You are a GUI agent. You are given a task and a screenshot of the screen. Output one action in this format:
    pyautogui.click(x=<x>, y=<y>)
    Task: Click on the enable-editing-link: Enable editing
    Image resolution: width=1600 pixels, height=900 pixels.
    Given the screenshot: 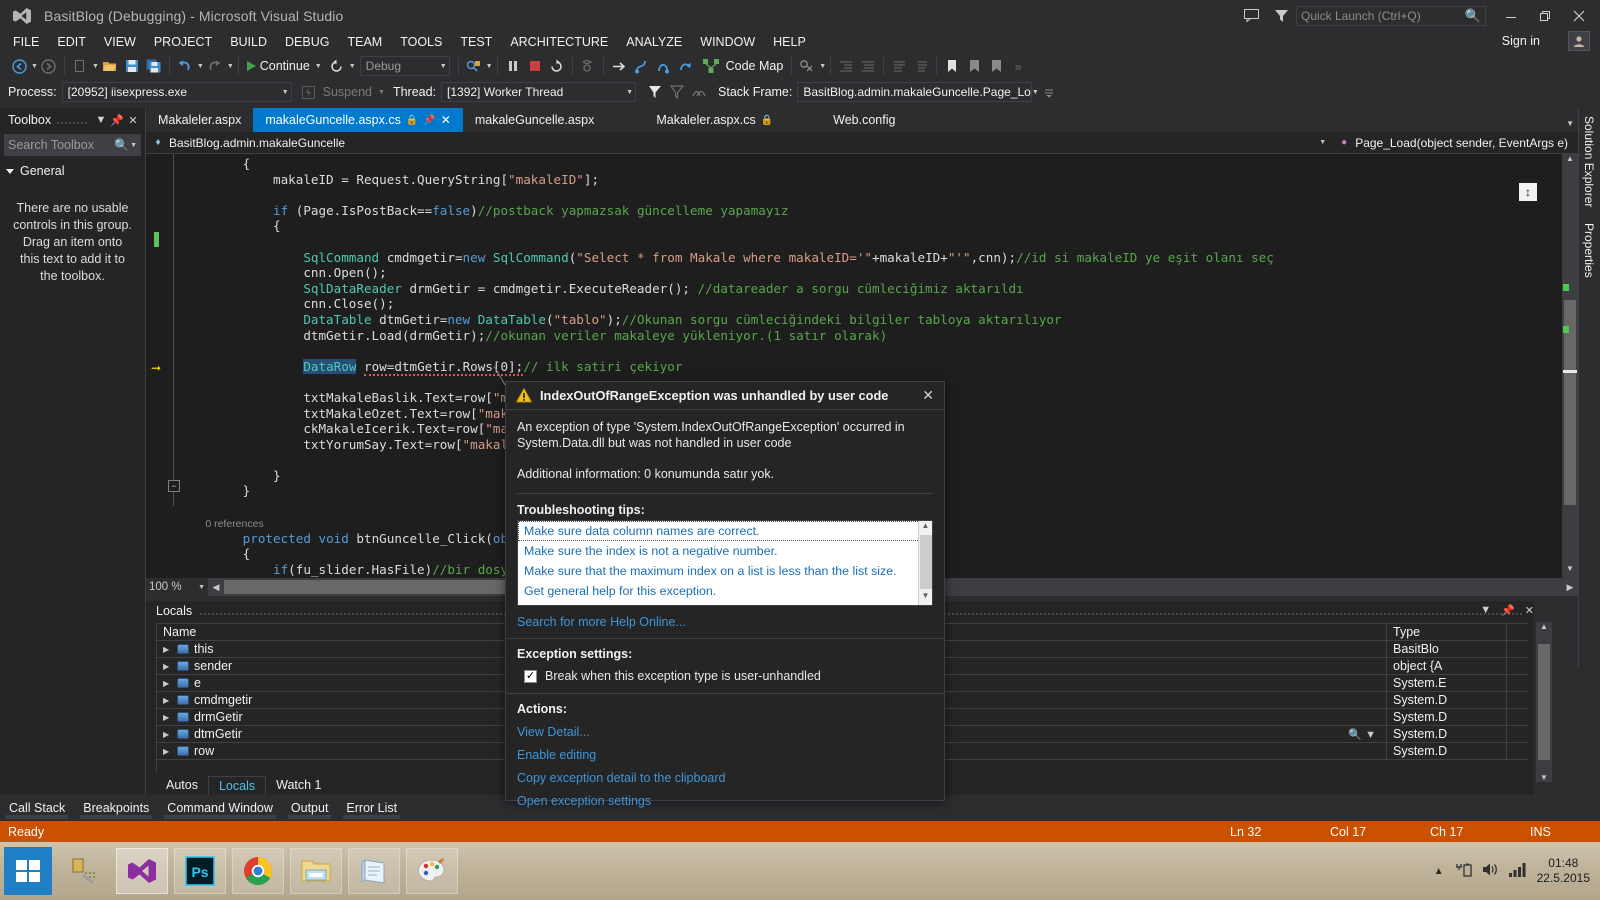 What is the action you would take?
    pyautogui.click(x=725, y=755)
    